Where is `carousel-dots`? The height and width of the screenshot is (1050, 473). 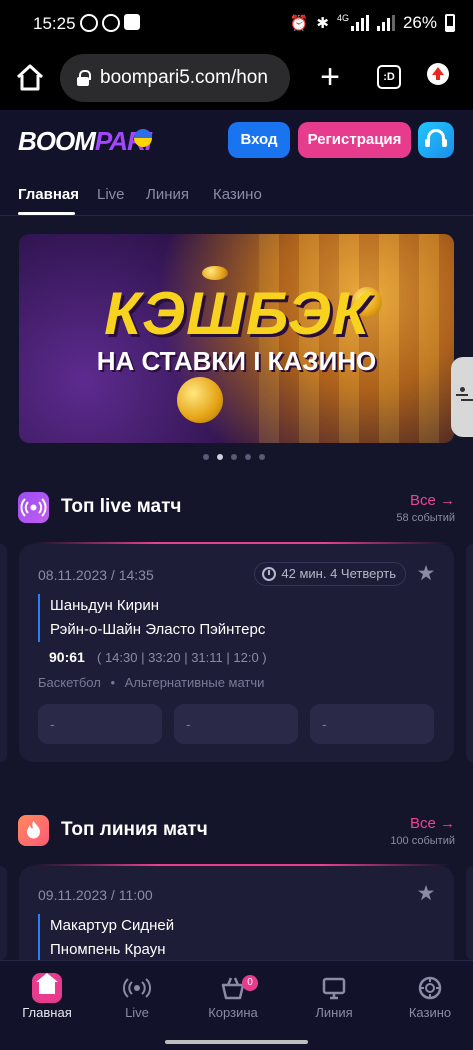
carousel-dots is located at coordinates (234, 457).